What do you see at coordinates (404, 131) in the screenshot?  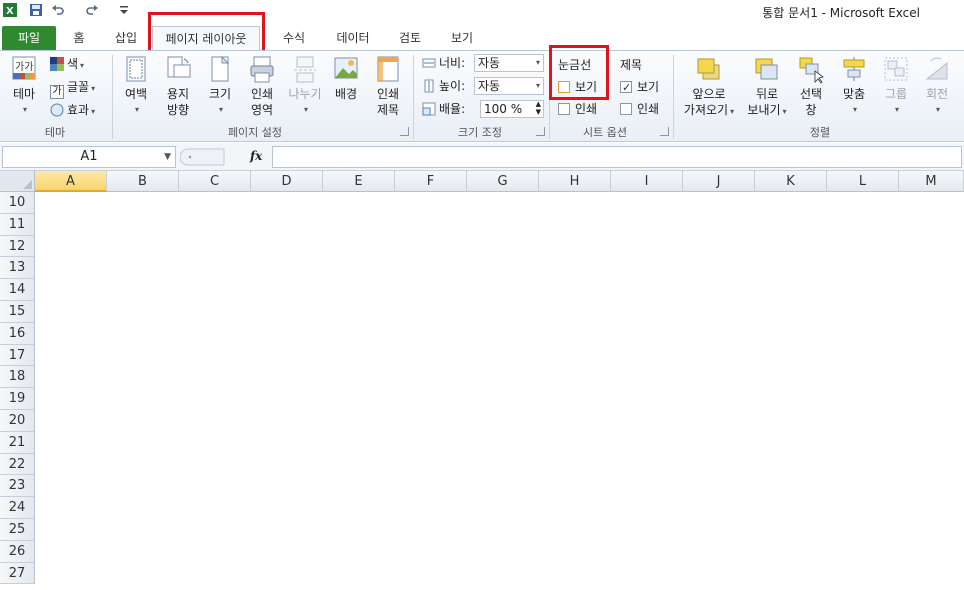 I see `page-setup-dialog-launcher-icon` at bounding box center [404, 131].